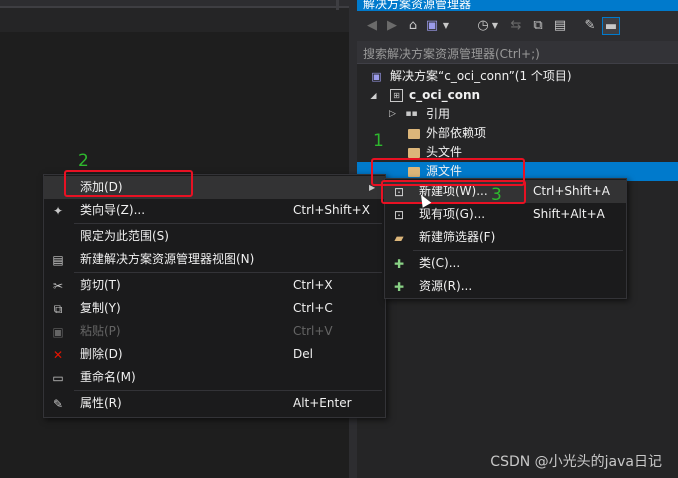 This screenshot has width=678, height=478. I want to click on menu-item-shortcut: Shift+Alt+A, so click(569, 214).